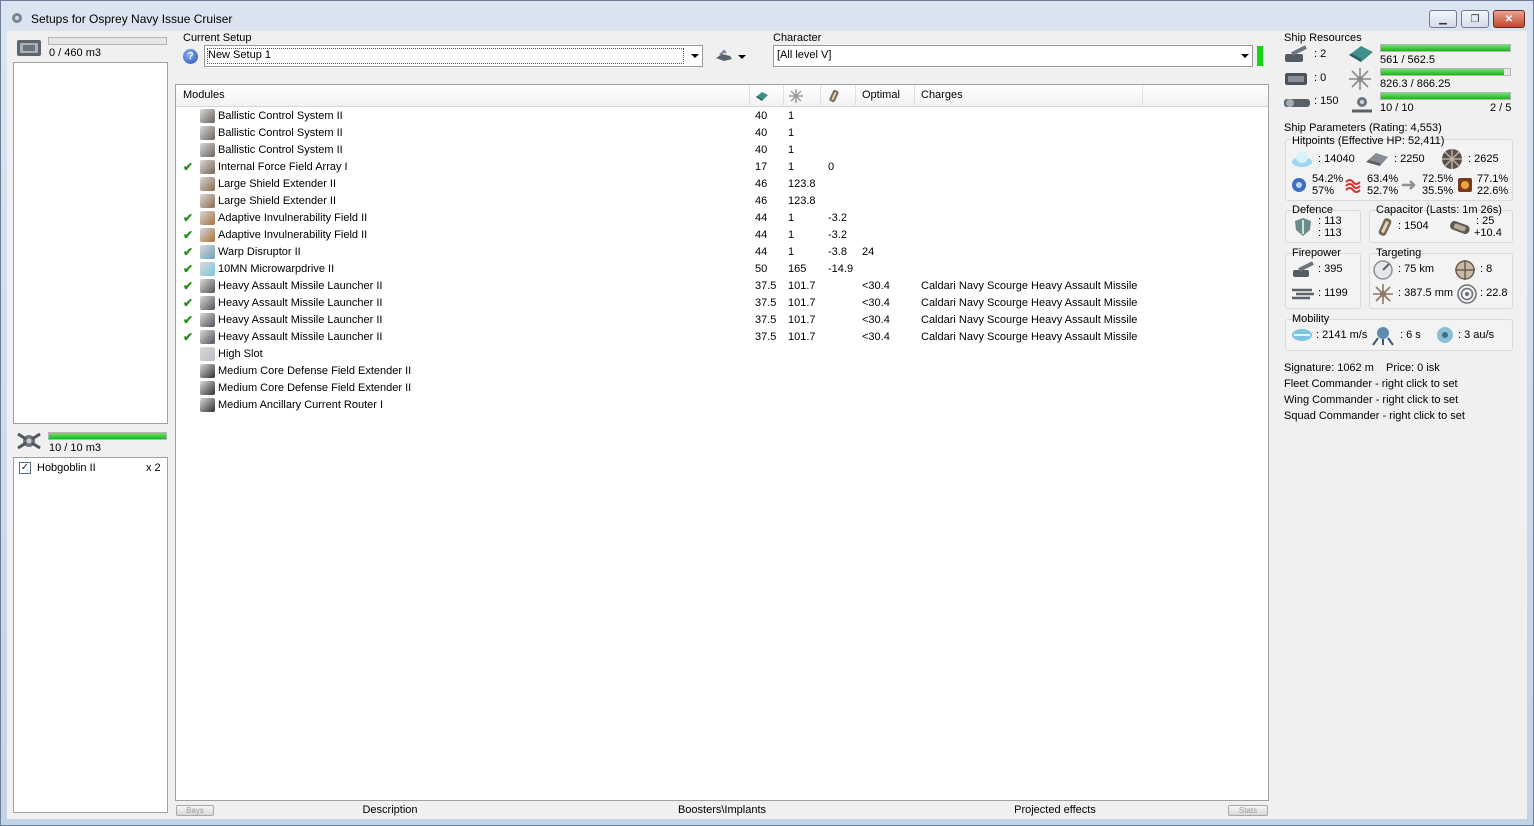 The height and width of the screenshot is (826, 1534). I want to click on explosive-resist-icon, so click(1465, 185).